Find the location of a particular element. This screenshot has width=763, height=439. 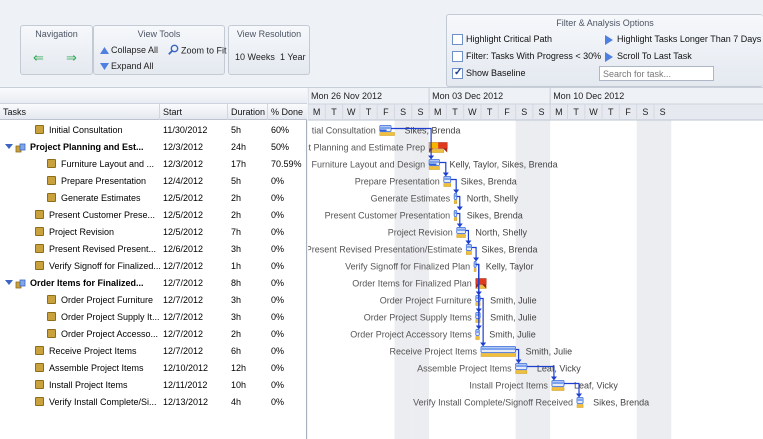

table-row: Generate Estimates 12/5/2012 2h 0% is located at coordinates (153, 198).